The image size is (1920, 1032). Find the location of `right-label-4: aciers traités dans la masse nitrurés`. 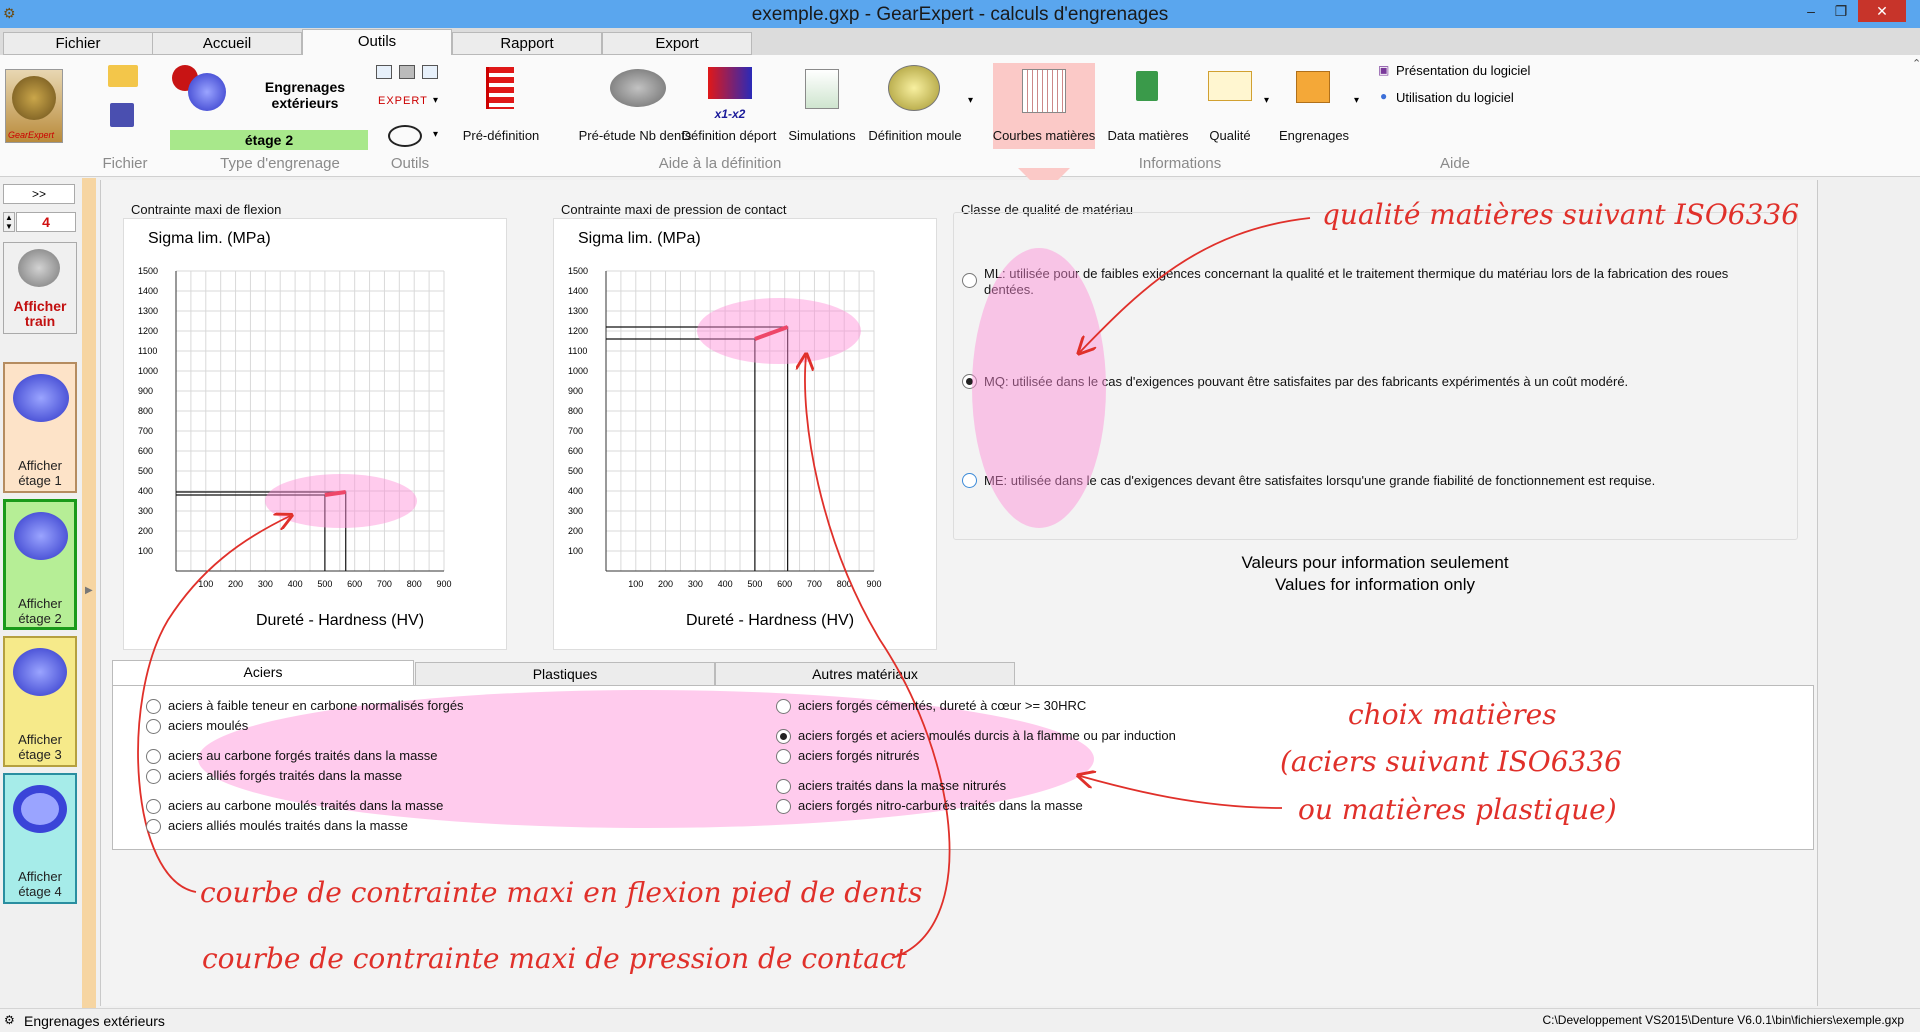

right-label-4: aciers traités dans la masse nitrurés is located at coordinates (902, 785).